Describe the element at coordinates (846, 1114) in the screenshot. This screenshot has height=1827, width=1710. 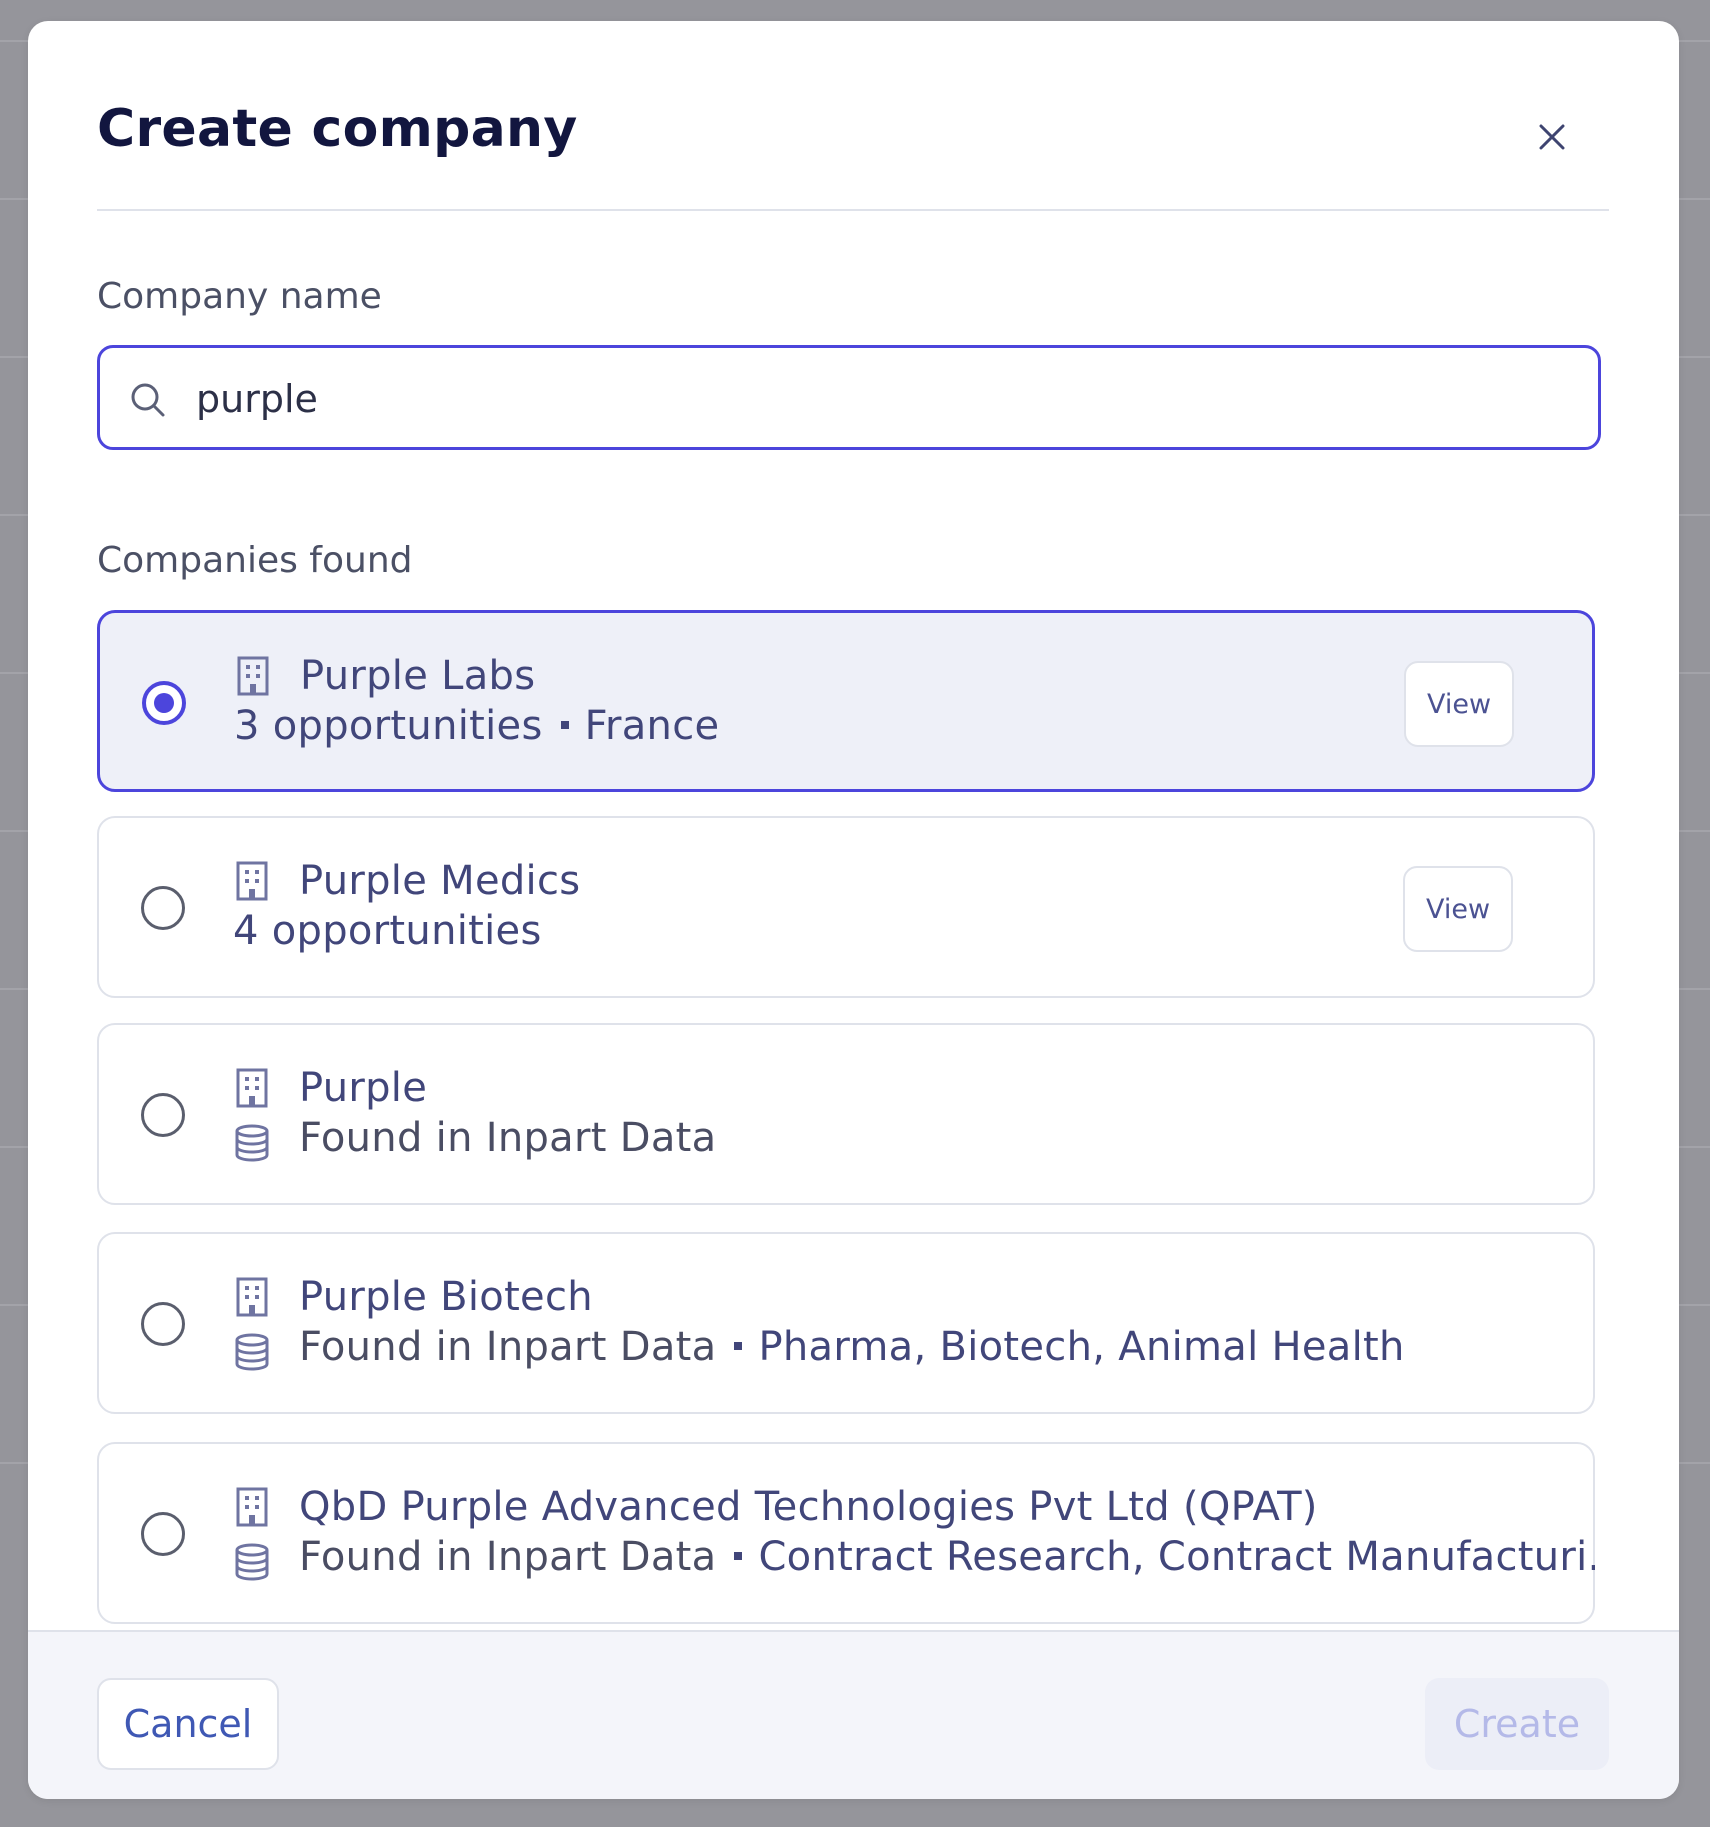
I see `company-option: Purple Found in Inpart Data` at that location.